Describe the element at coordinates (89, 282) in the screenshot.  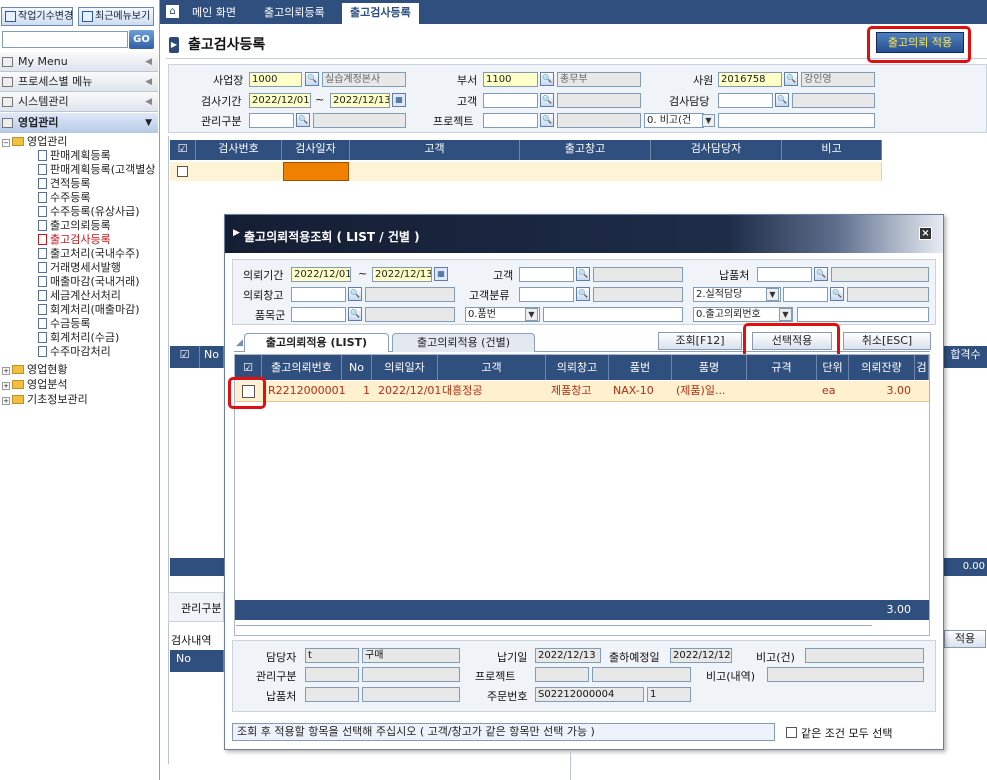
I see `tree-item-sales-closing: 매출마감(국내거래)` at that location.